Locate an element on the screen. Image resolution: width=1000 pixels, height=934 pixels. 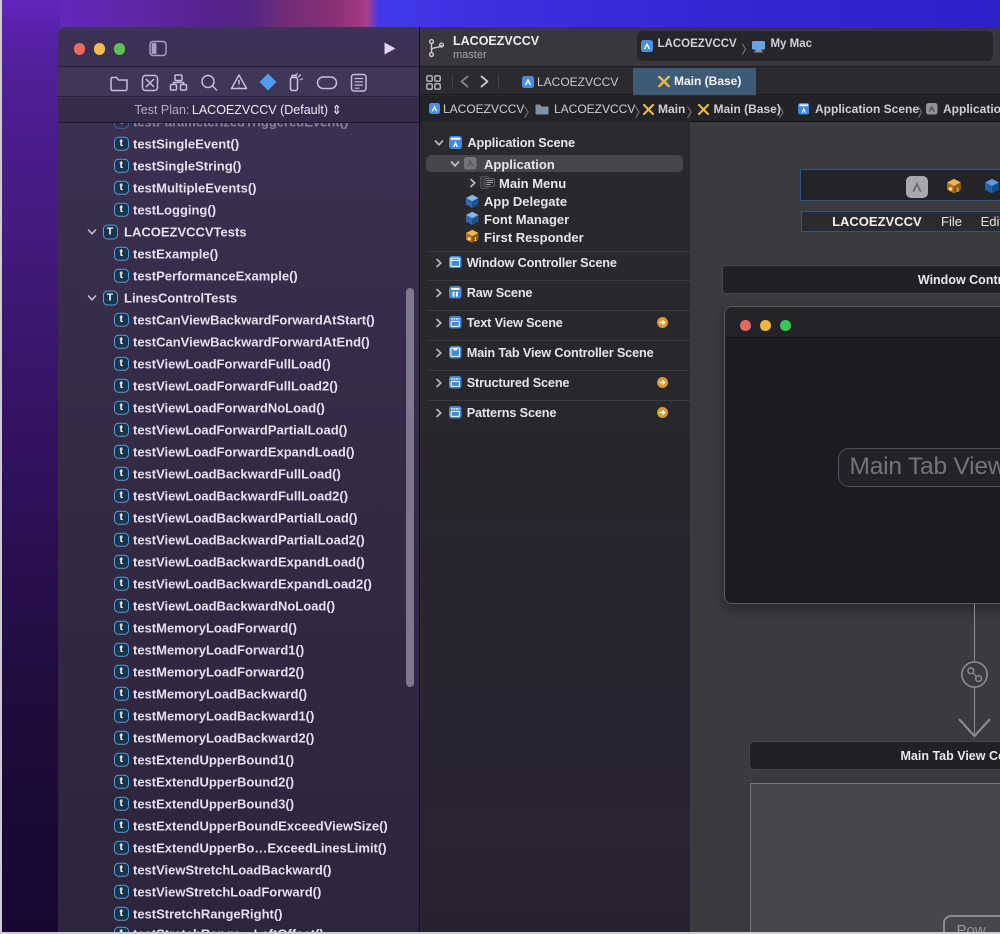
svg-text: 1 is located at coordinates (475, 240).